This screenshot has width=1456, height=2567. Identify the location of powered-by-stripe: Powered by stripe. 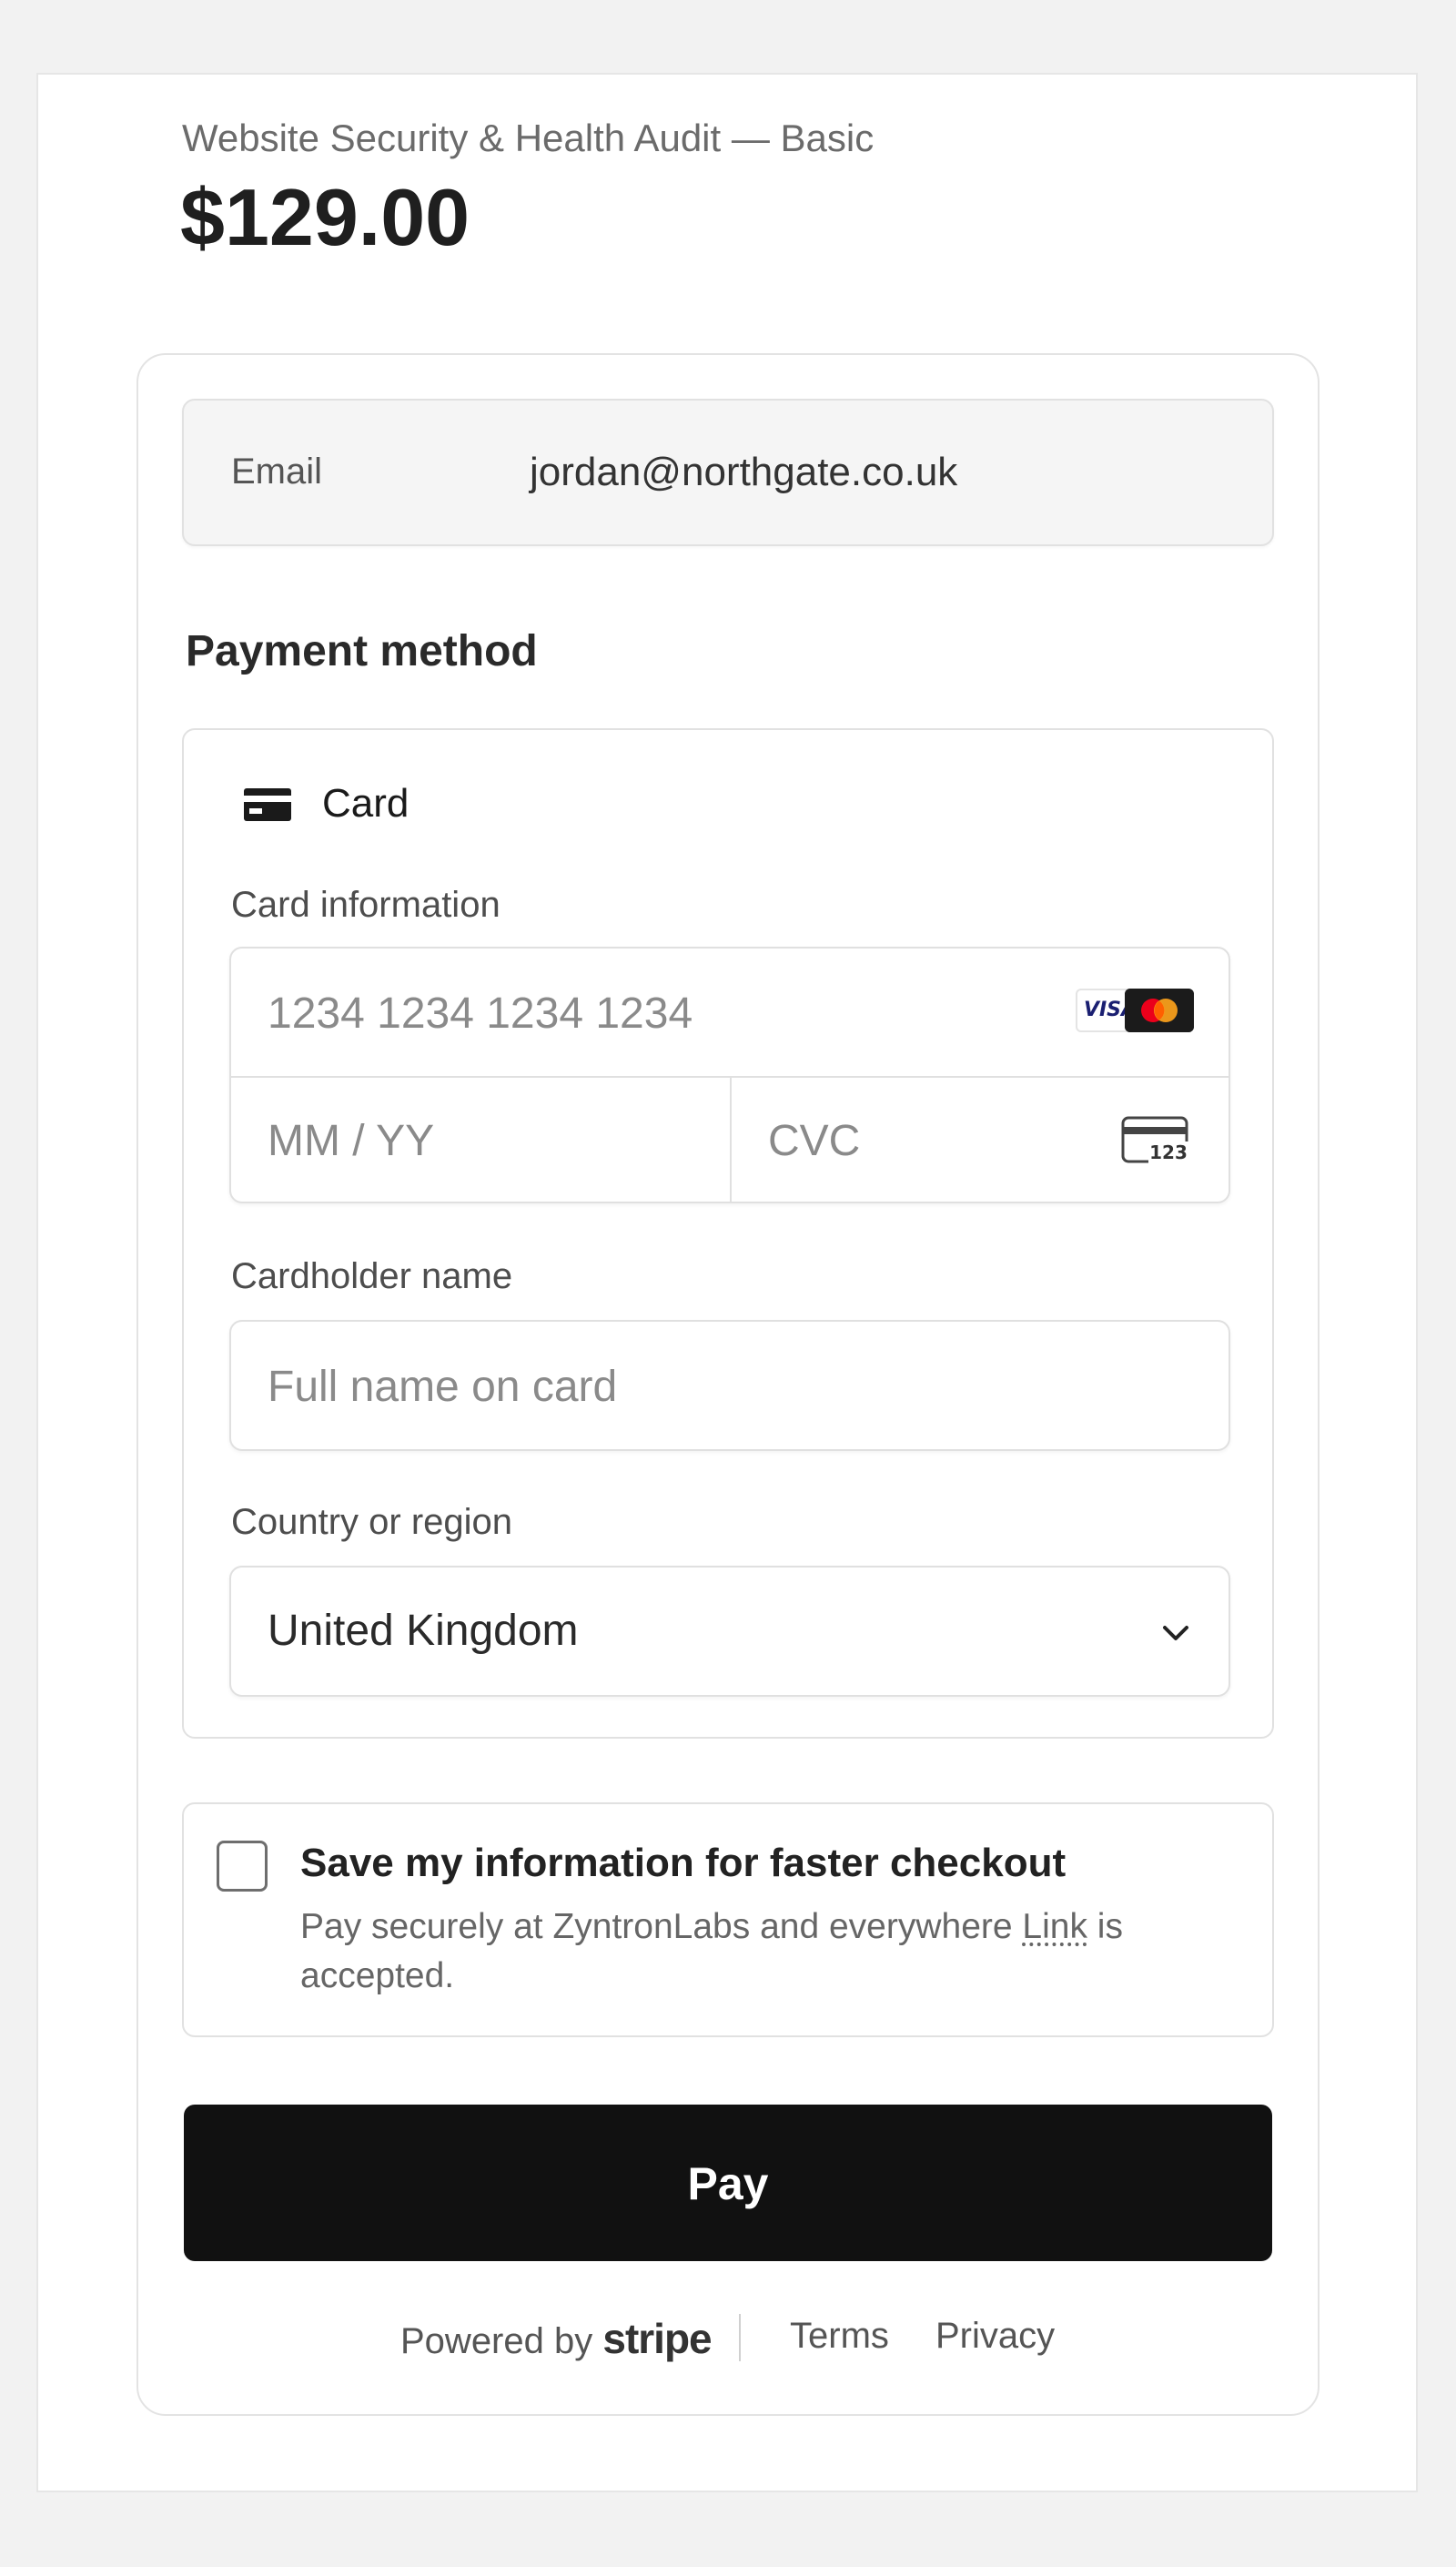
(556, 2338).